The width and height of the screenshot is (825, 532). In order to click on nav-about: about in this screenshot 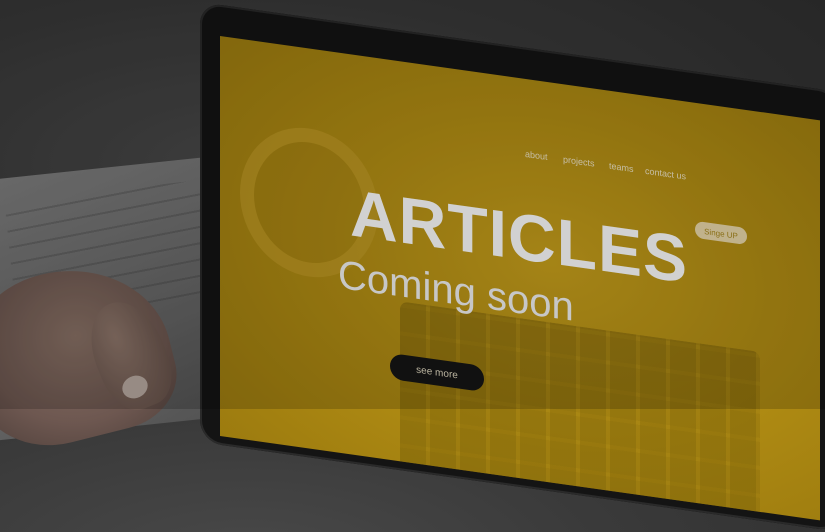, I will do `click(536, 155)`.